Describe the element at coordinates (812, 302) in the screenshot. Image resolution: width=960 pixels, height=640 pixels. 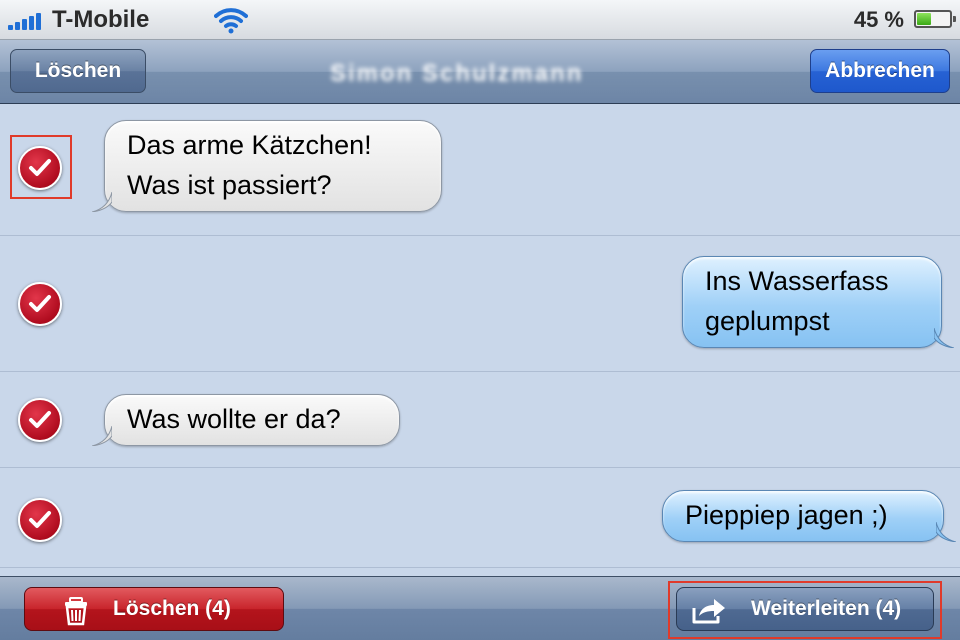
I see `outgoing-bubble: Ins Wasserfass geplumpst` at that location.